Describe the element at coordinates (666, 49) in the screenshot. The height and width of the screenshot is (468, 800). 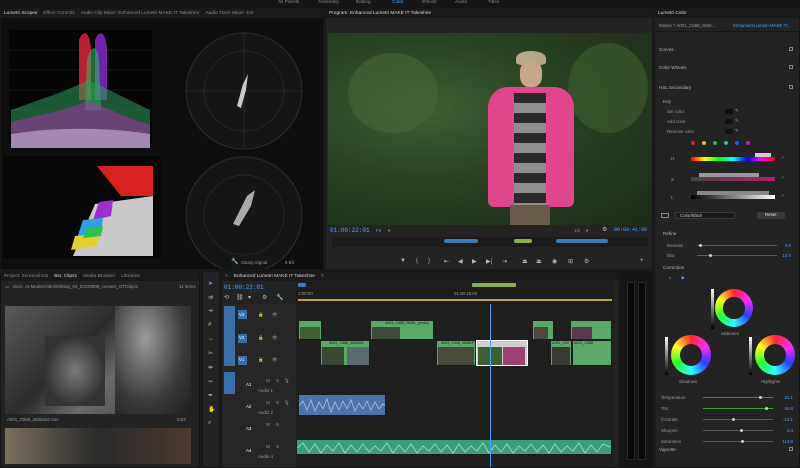
I see `section-curves: Curves` at that location.